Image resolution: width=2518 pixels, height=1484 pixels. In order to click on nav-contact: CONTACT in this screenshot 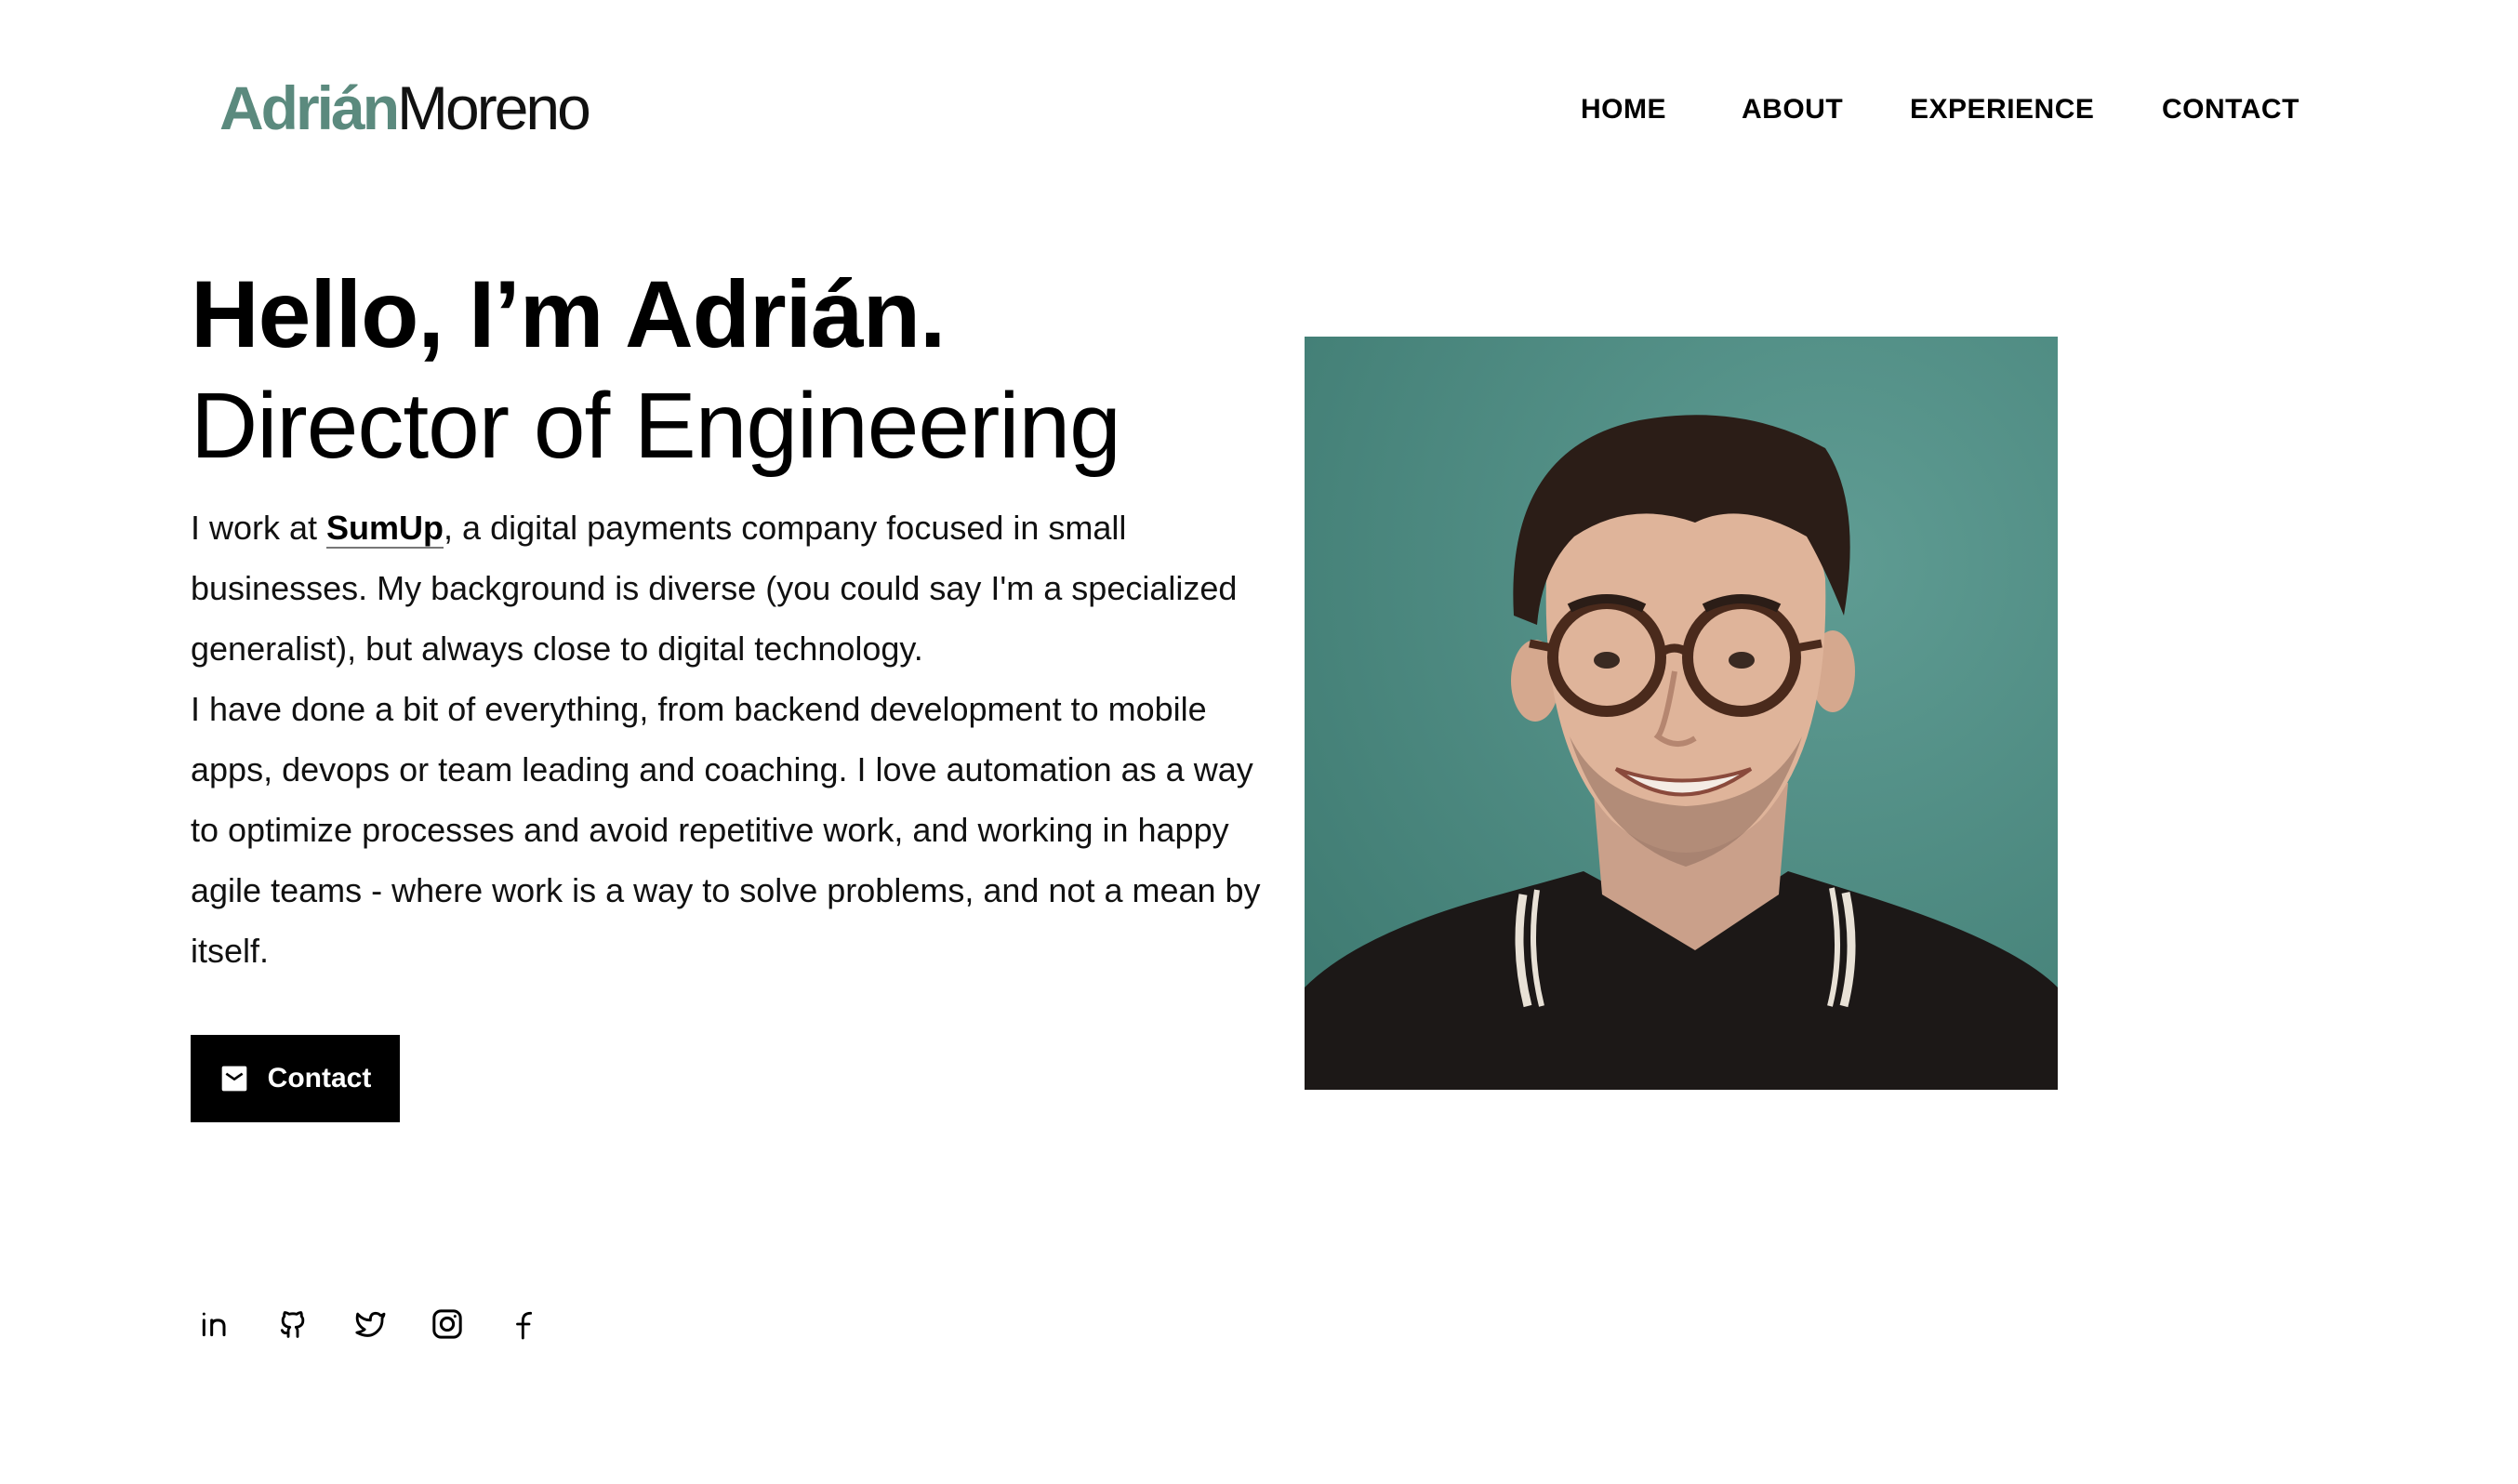, I will do `click(2230, 109)`.